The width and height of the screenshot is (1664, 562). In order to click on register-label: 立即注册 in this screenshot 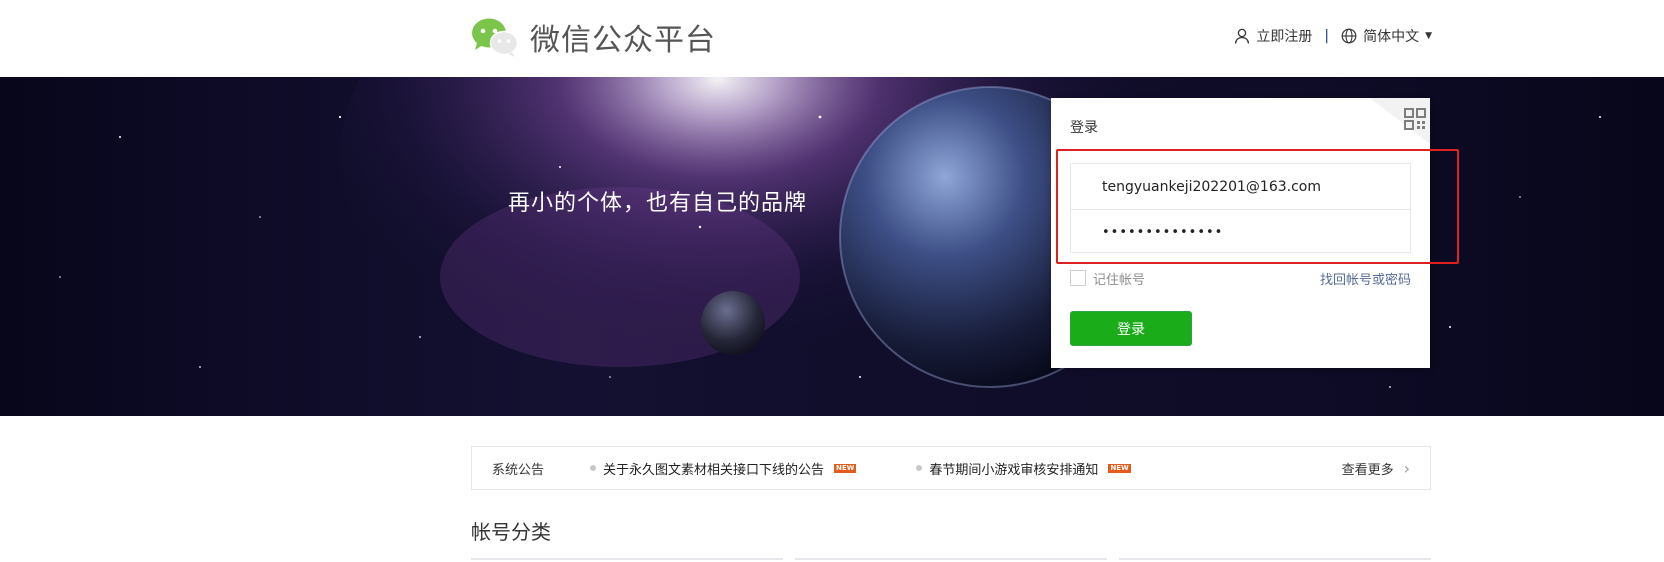, I will do `click(1284, 37)`.